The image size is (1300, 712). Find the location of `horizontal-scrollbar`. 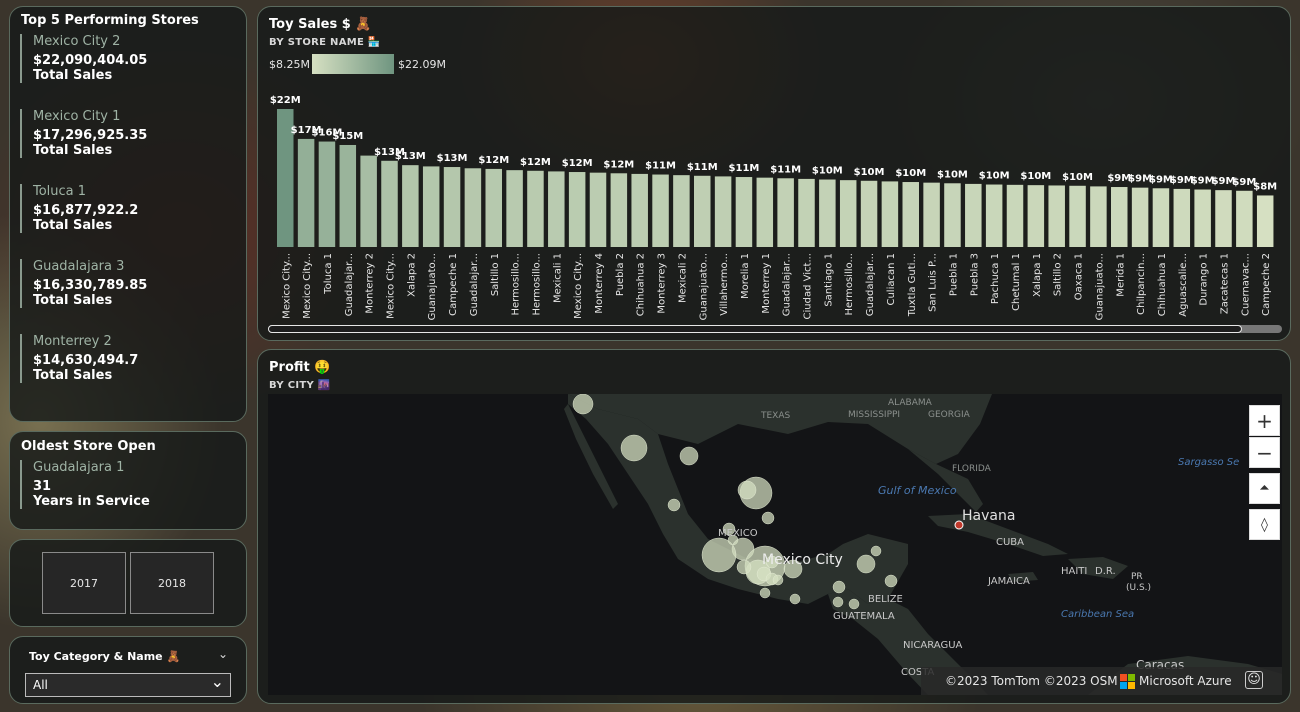

horizontal-scrollbar is located at coordinates (775, 329).